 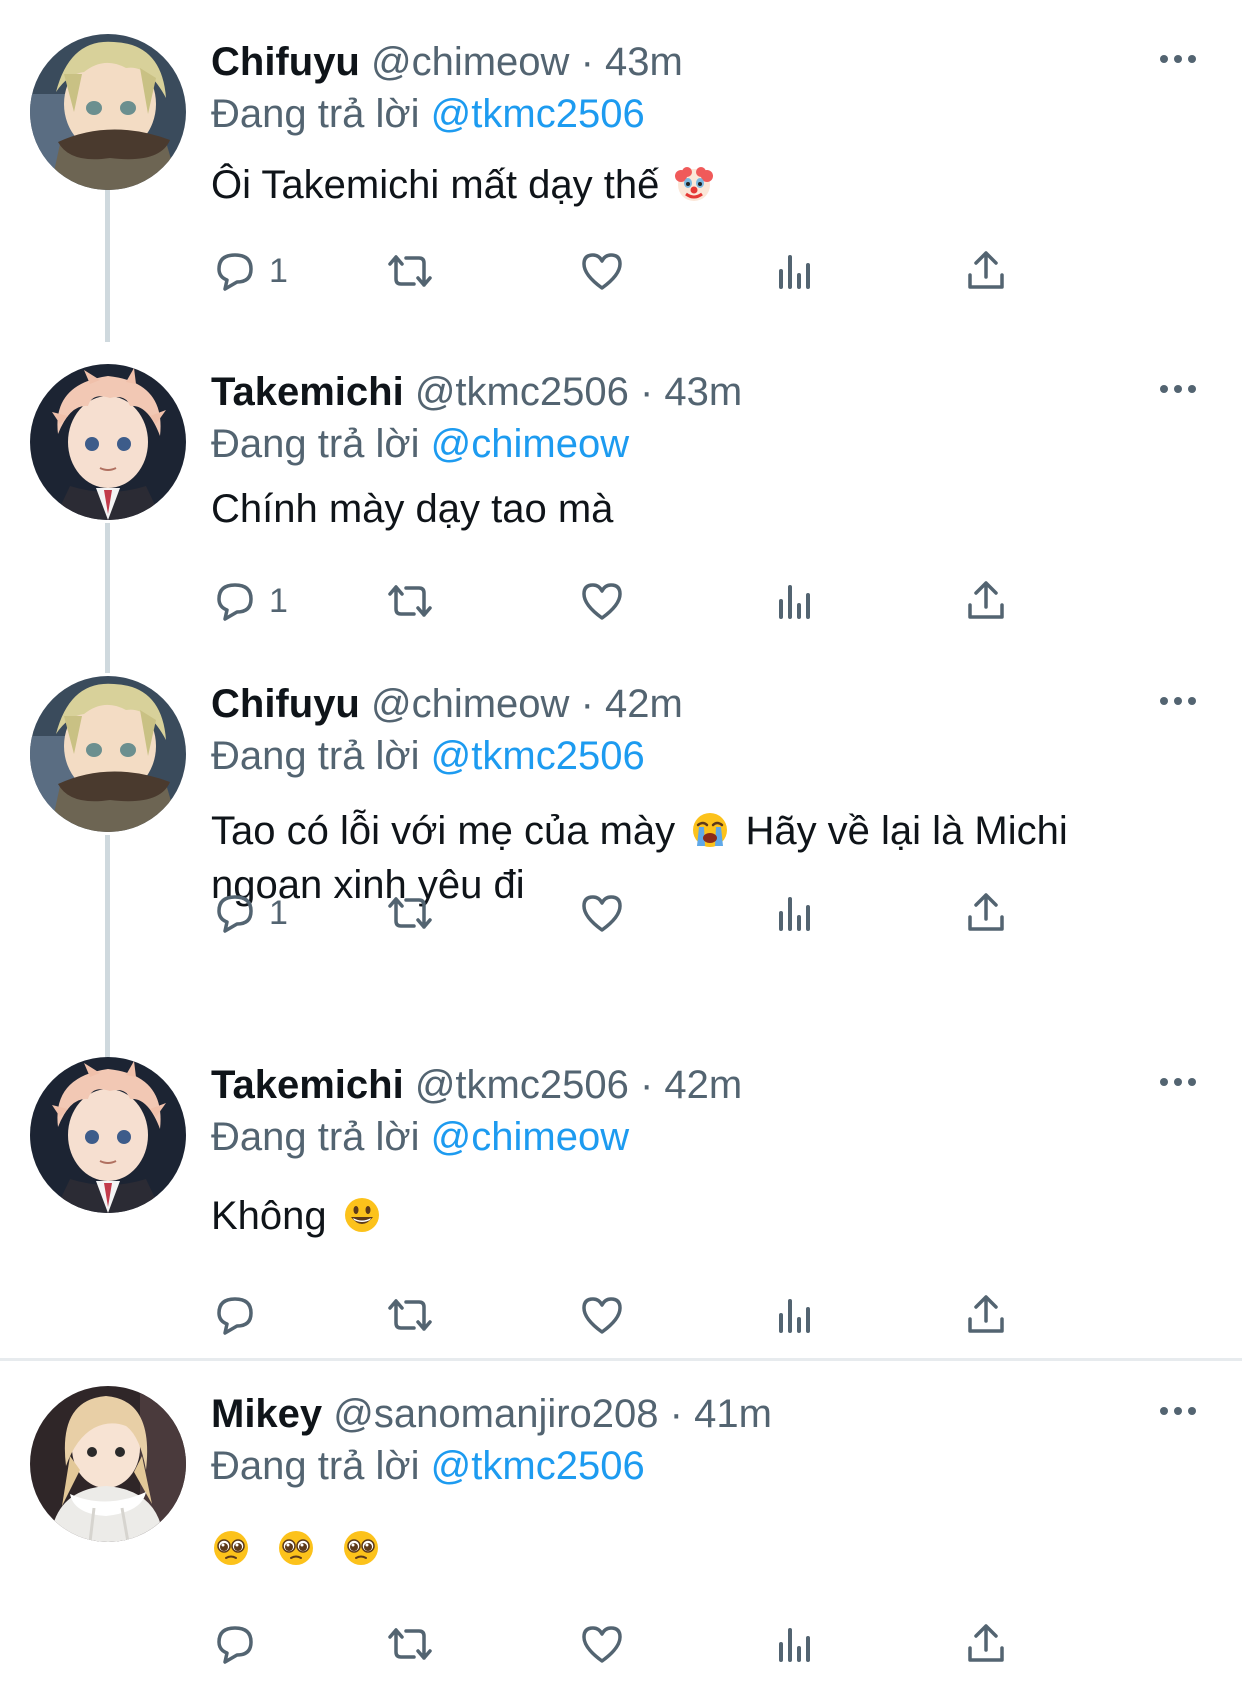 What do you see at coordinates (495, 1414) in the screenshot?
I see `user-handle: @sanomanjiro208` at bounding box center [495, 1414].